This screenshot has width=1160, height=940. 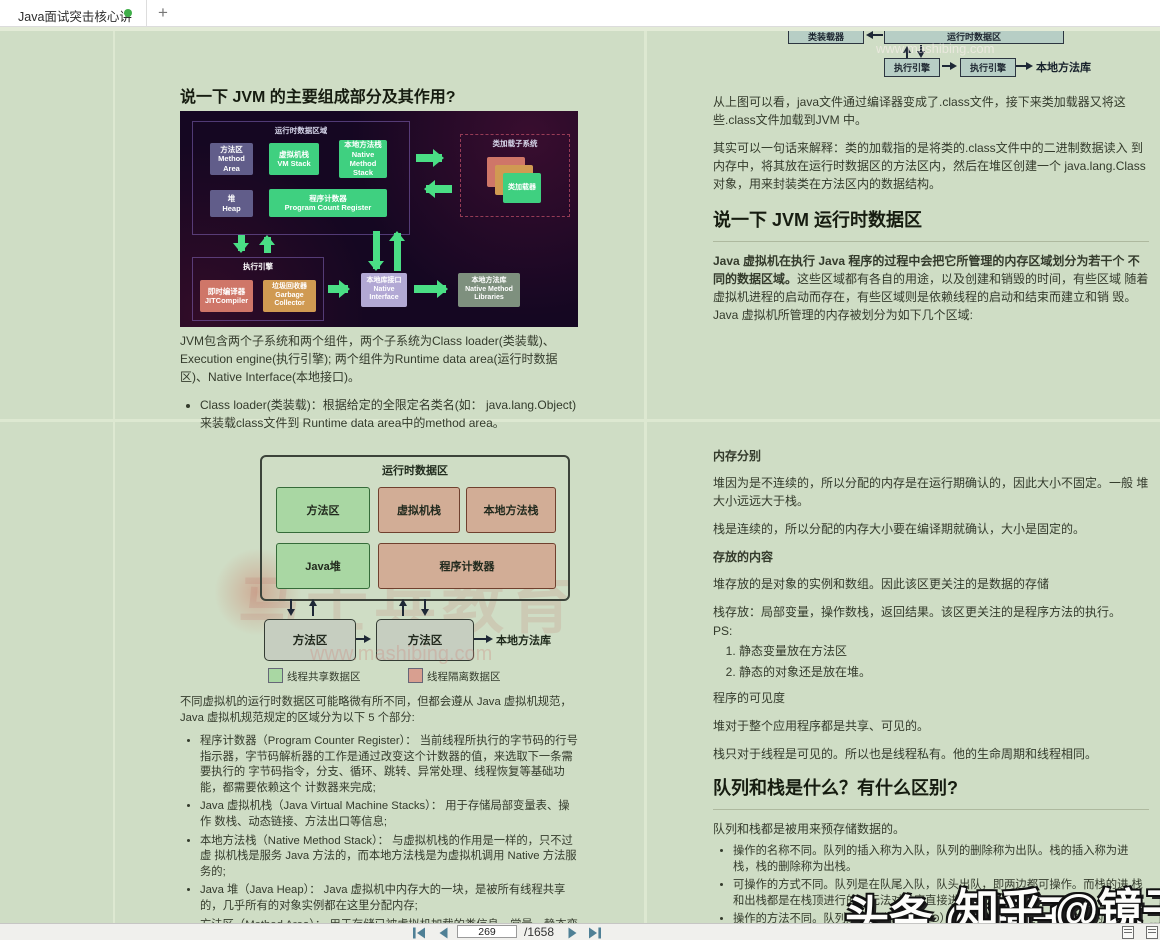 I want to click on subsection-title: 存放的内容, so click(x=743, y=557).